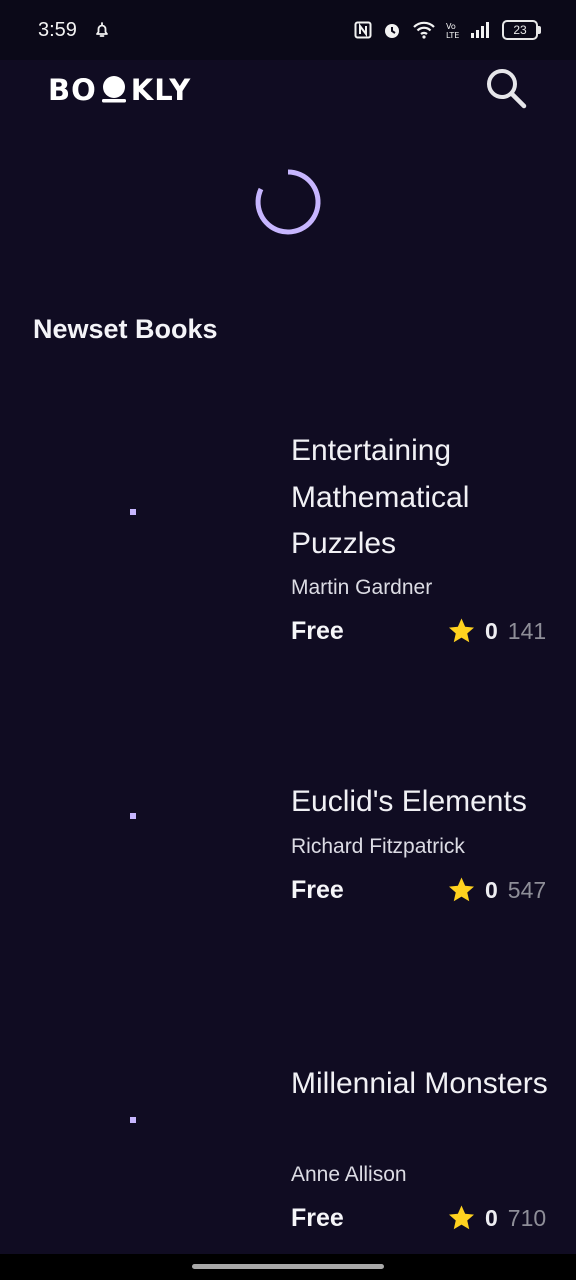  Describe the element at coordinates (527, 1217) in the screenshot. I see `rating-count: 710` at that location.